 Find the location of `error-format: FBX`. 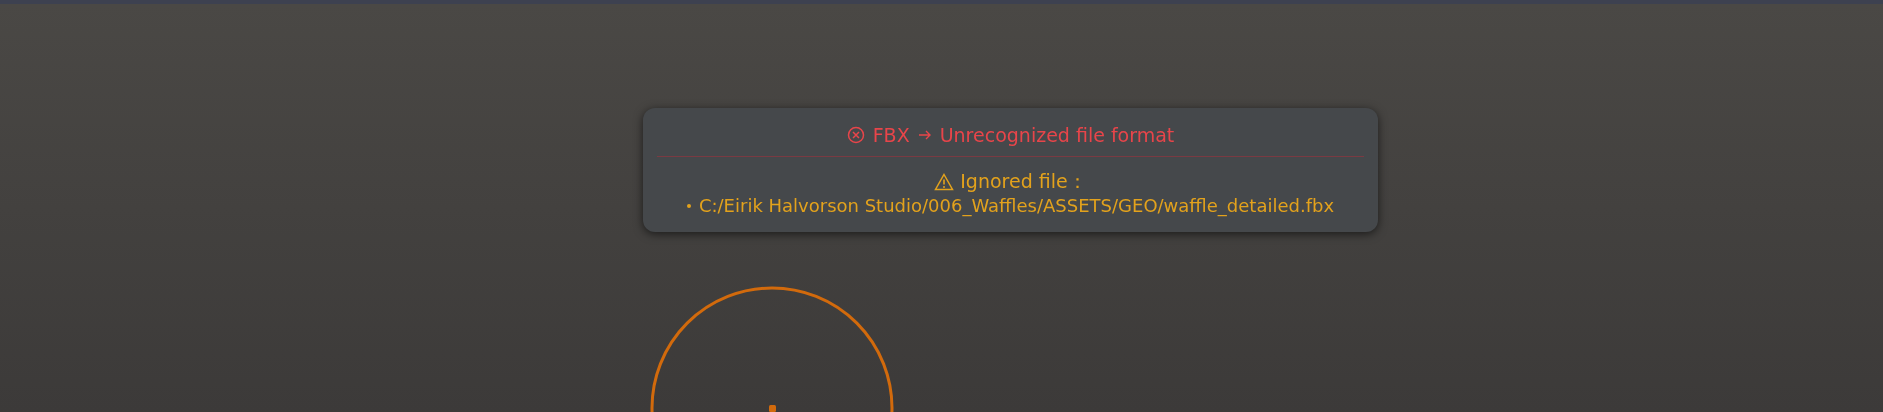

error-format: FBX is located at coordinates (891, 135).